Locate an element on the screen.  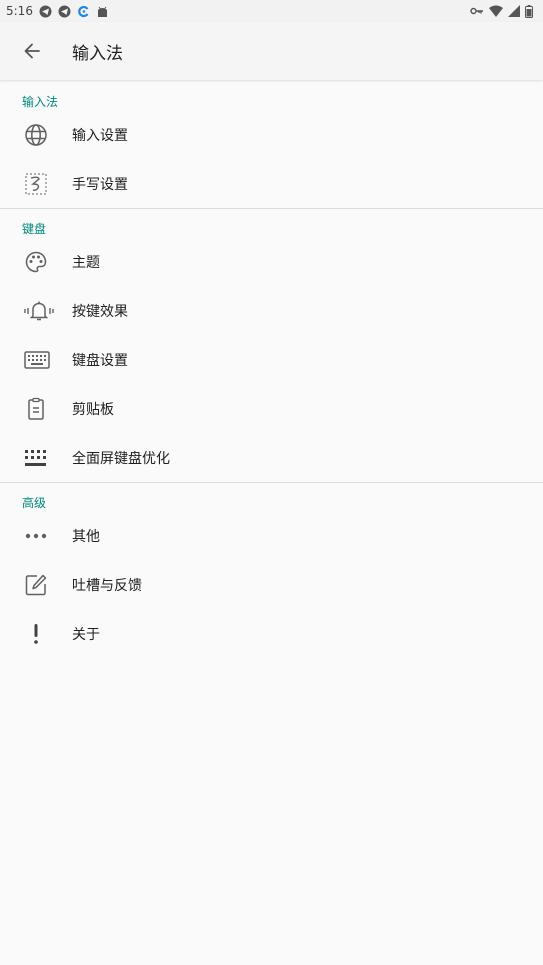
vpn-key-icon is located at coordinates (477, 11).